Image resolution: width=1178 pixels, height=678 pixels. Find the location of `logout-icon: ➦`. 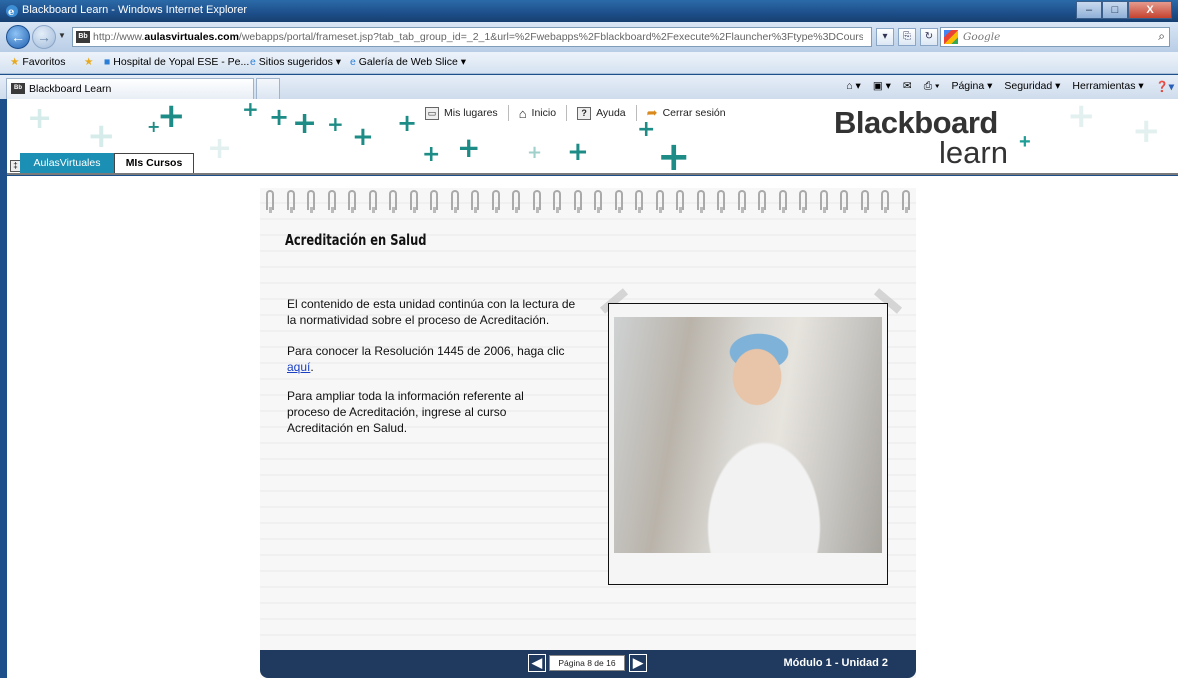

logout-icon: ➦ is located at coordinates (652, 112).